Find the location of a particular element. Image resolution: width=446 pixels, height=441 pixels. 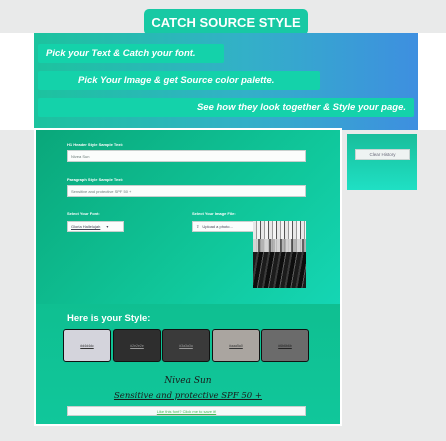

style-heading: Here is your Style: is located at coordinates (109, 318).